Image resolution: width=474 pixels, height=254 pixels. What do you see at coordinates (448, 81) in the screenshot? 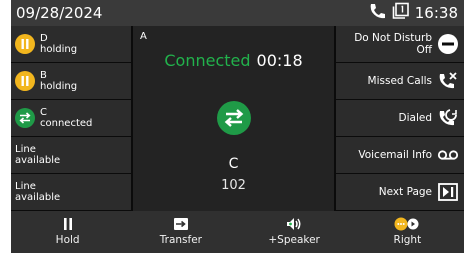
I see `missed-call-icon` at bounding box center [448, 81].